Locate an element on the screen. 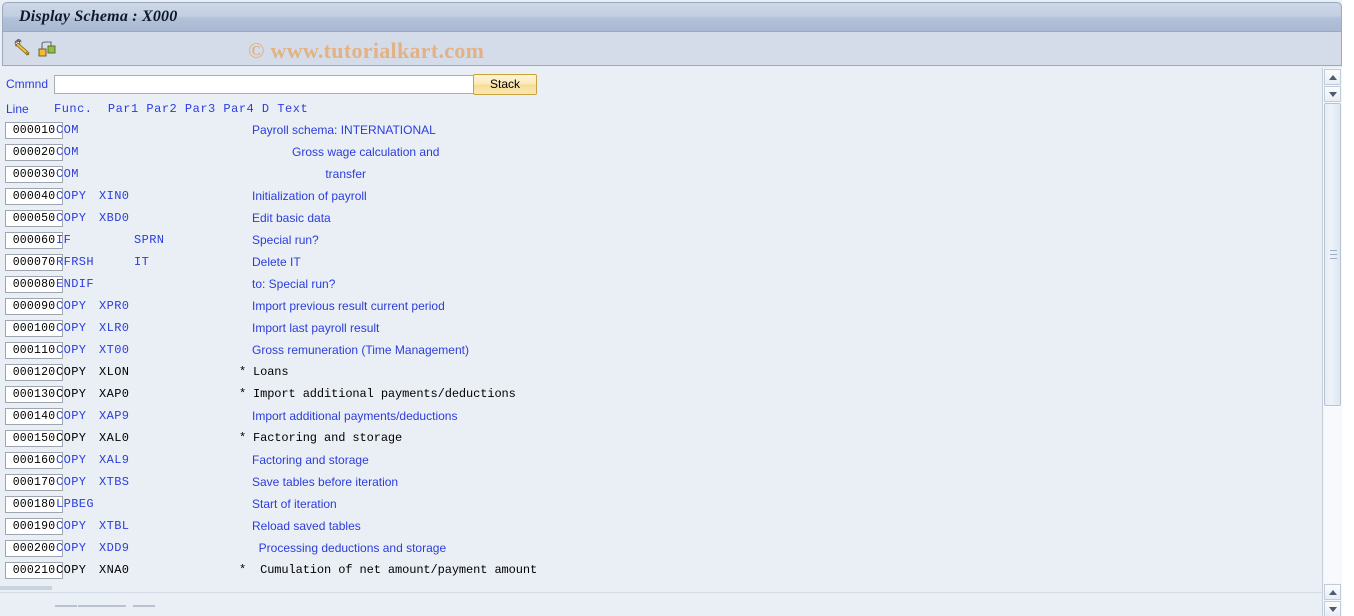 The width and height of the screenshot is (1354, 616). vertical-scrollbar is located at coordinates (1332, 342).